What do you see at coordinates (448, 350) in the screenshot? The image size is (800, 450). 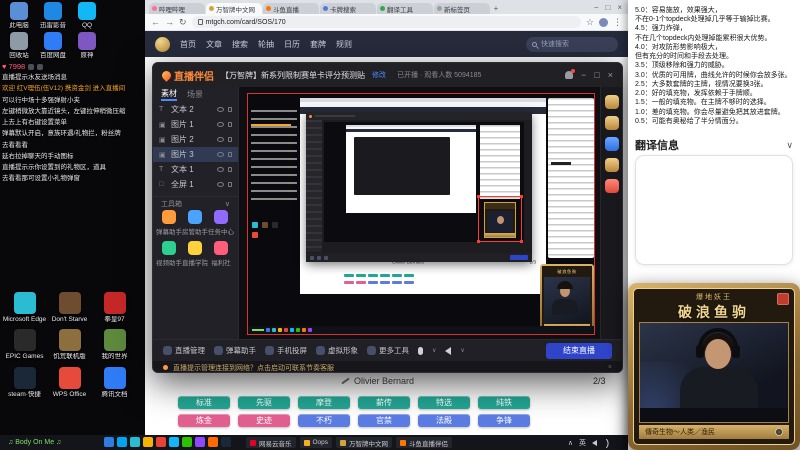 I see `speaker-icon` at bounding box center [448, 350].